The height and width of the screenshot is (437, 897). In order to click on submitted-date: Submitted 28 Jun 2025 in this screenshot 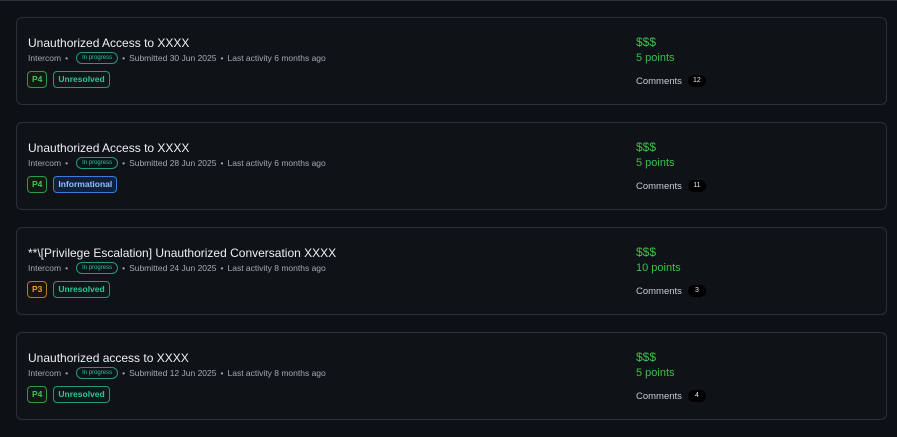, I will do `click(173, 163)`.